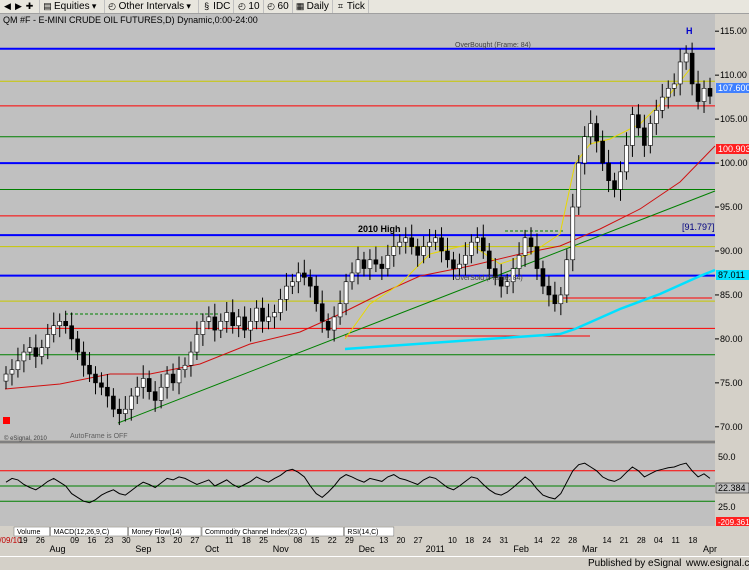  What do you see at coordinates (731, 383) in the screenshot?
I see `price-tick-label-8: 75.00` at bounding box center [731, 383].